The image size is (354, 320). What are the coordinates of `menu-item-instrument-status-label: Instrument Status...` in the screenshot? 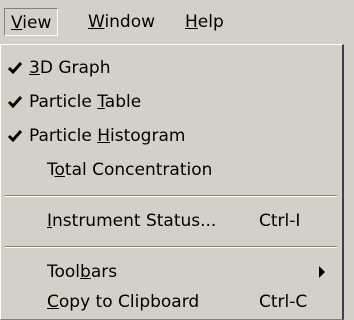 It's located at (132, 221).